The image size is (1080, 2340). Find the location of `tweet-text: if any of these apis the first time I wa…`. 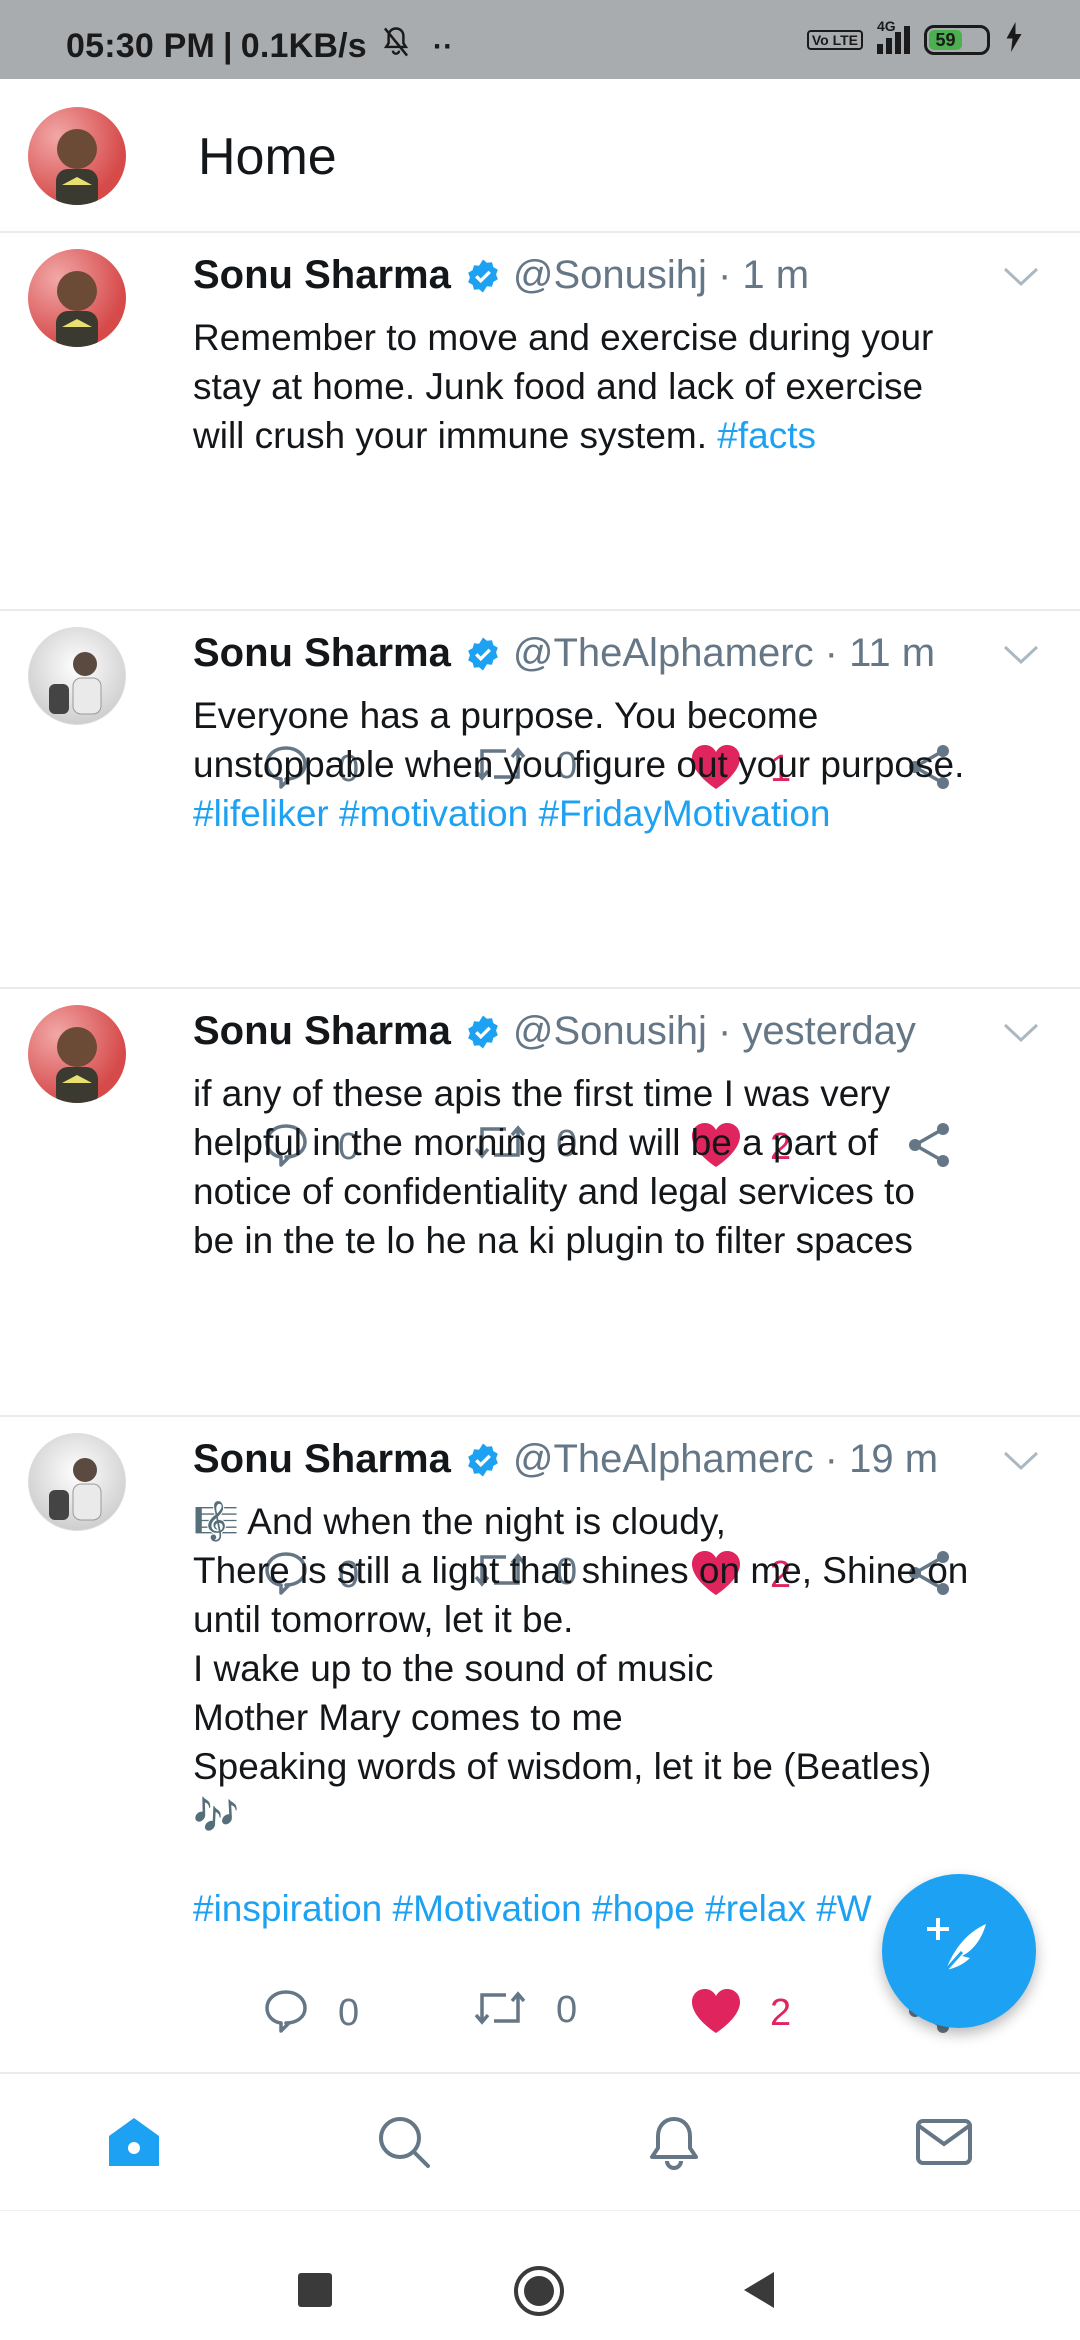

tweet-text: if any of these apis the first time I wa… is located at coordinates (628, 1167).